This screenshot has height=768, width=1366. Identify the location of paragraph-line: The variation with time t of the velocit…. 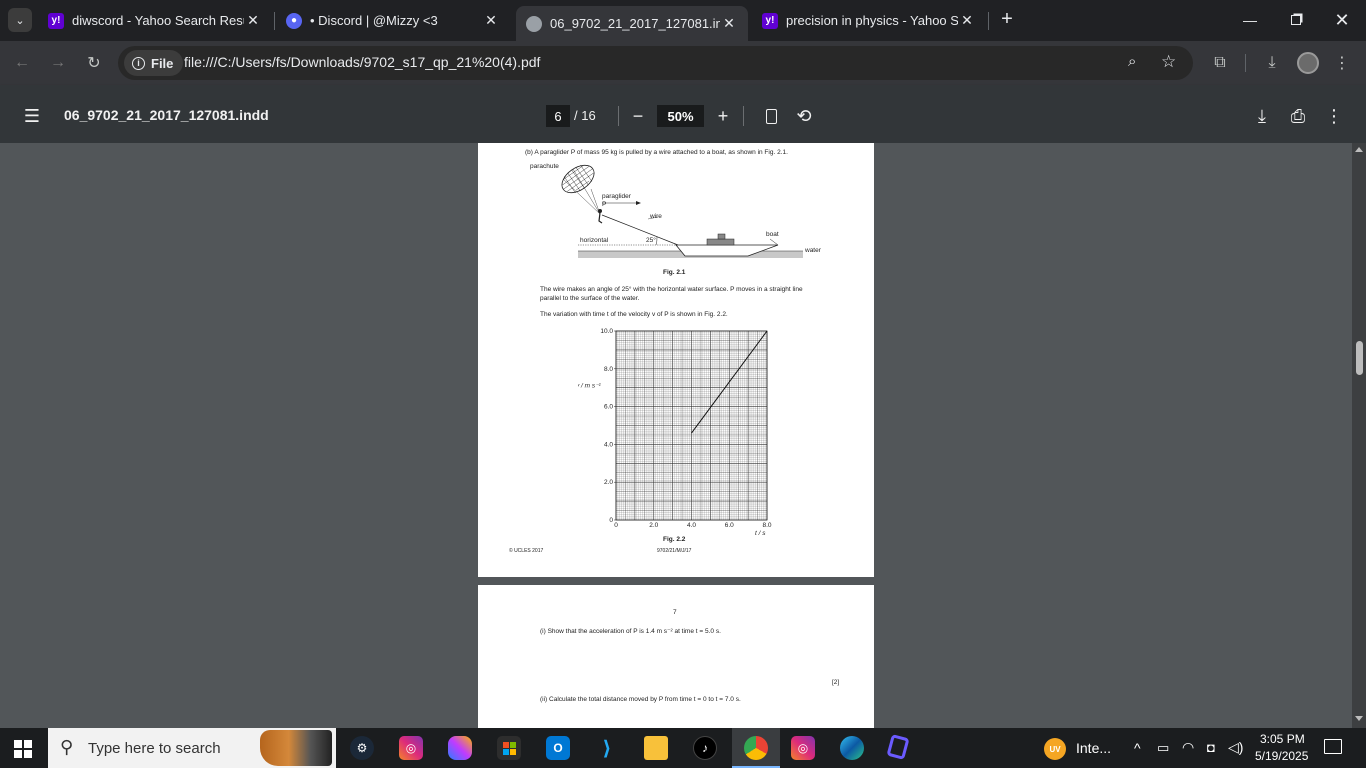
(634, 314).